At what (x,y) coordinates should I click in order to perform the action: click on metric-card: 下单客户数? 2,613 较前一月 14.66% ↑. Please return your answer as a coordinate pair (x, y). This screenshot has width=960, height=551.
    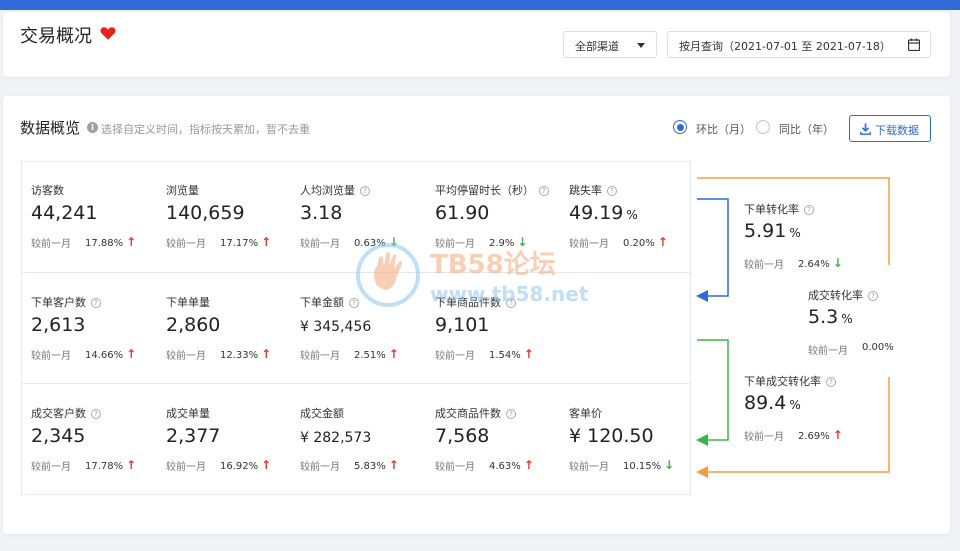
    Looking at the image, I should click on (98, 344).